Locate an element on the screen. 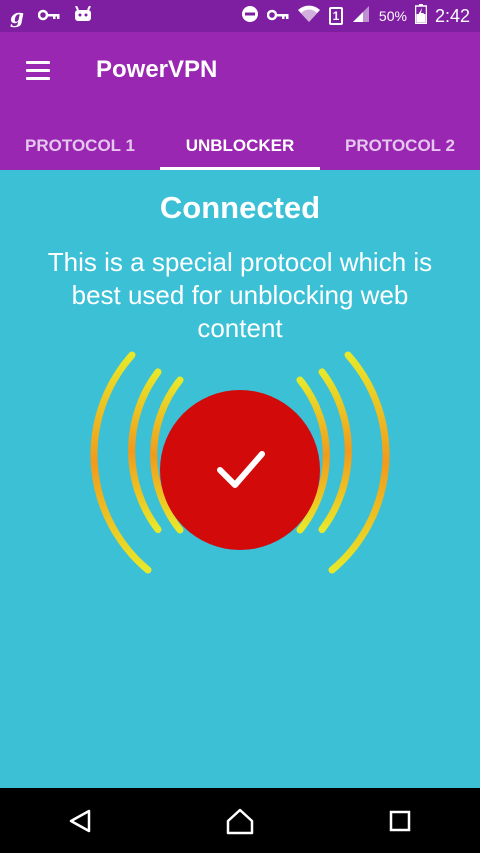 Image resolution: width=480 pixels, height=853 pixels. battery-charging-icon is located at coordinates (421, 16).